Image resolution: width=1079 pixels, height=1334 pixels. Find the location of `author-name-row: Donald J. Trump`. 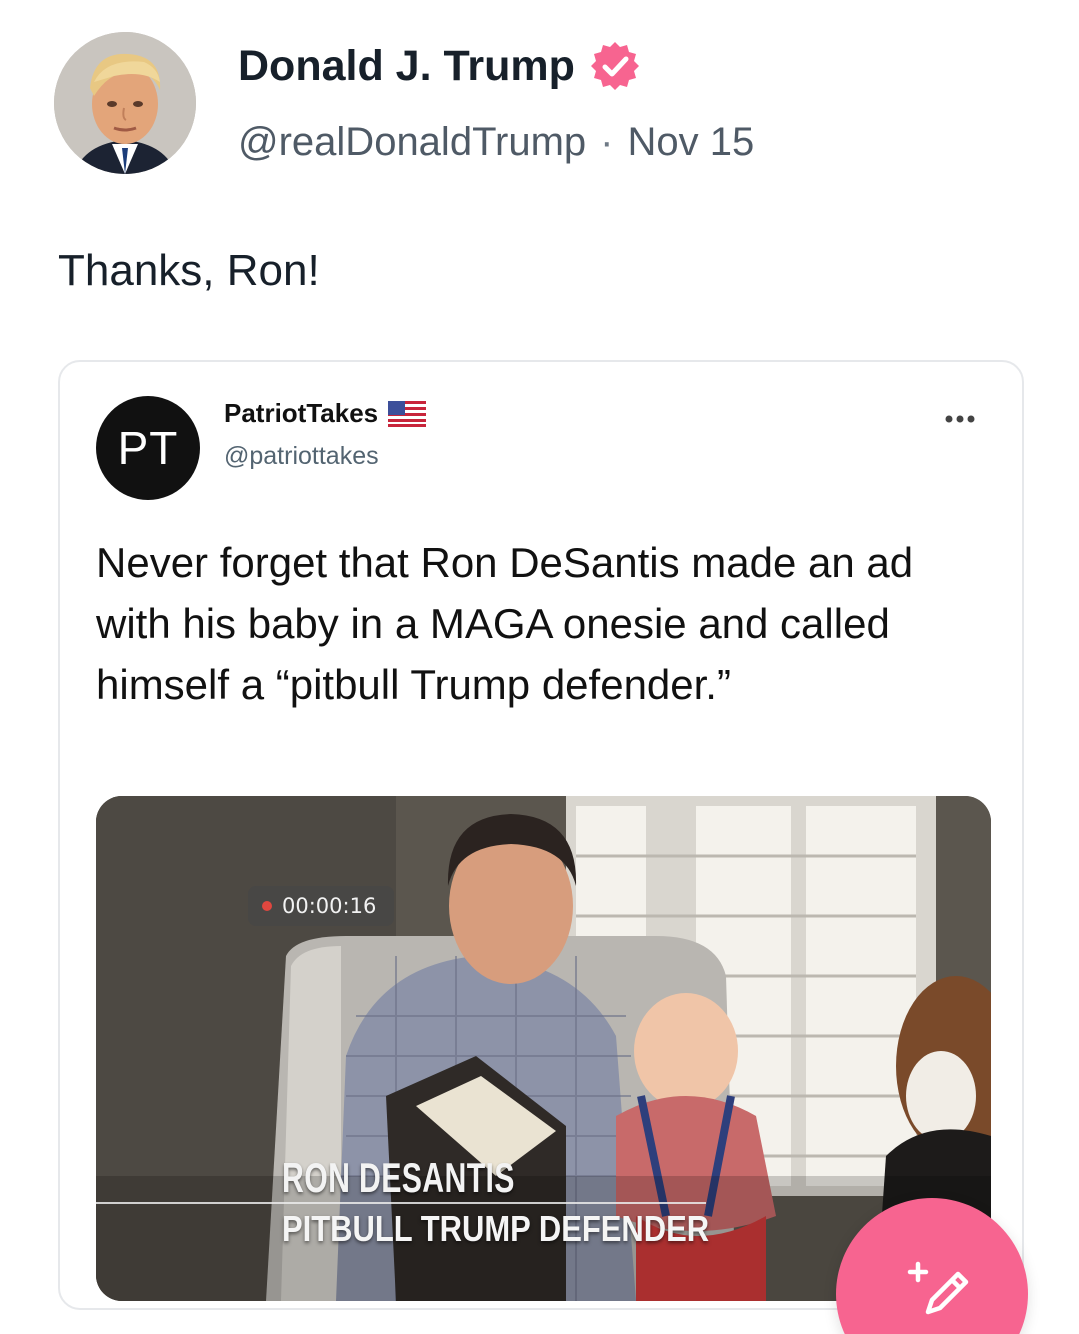

author-name-row: Donald J. Trump is located at coordinates (439, 66).